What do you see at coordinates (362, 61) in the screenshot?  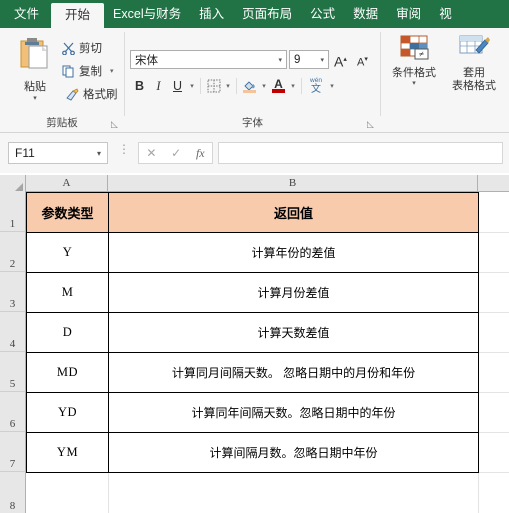 I see `decrease-font-size-button: A▾` at bounding box center [362, 61].